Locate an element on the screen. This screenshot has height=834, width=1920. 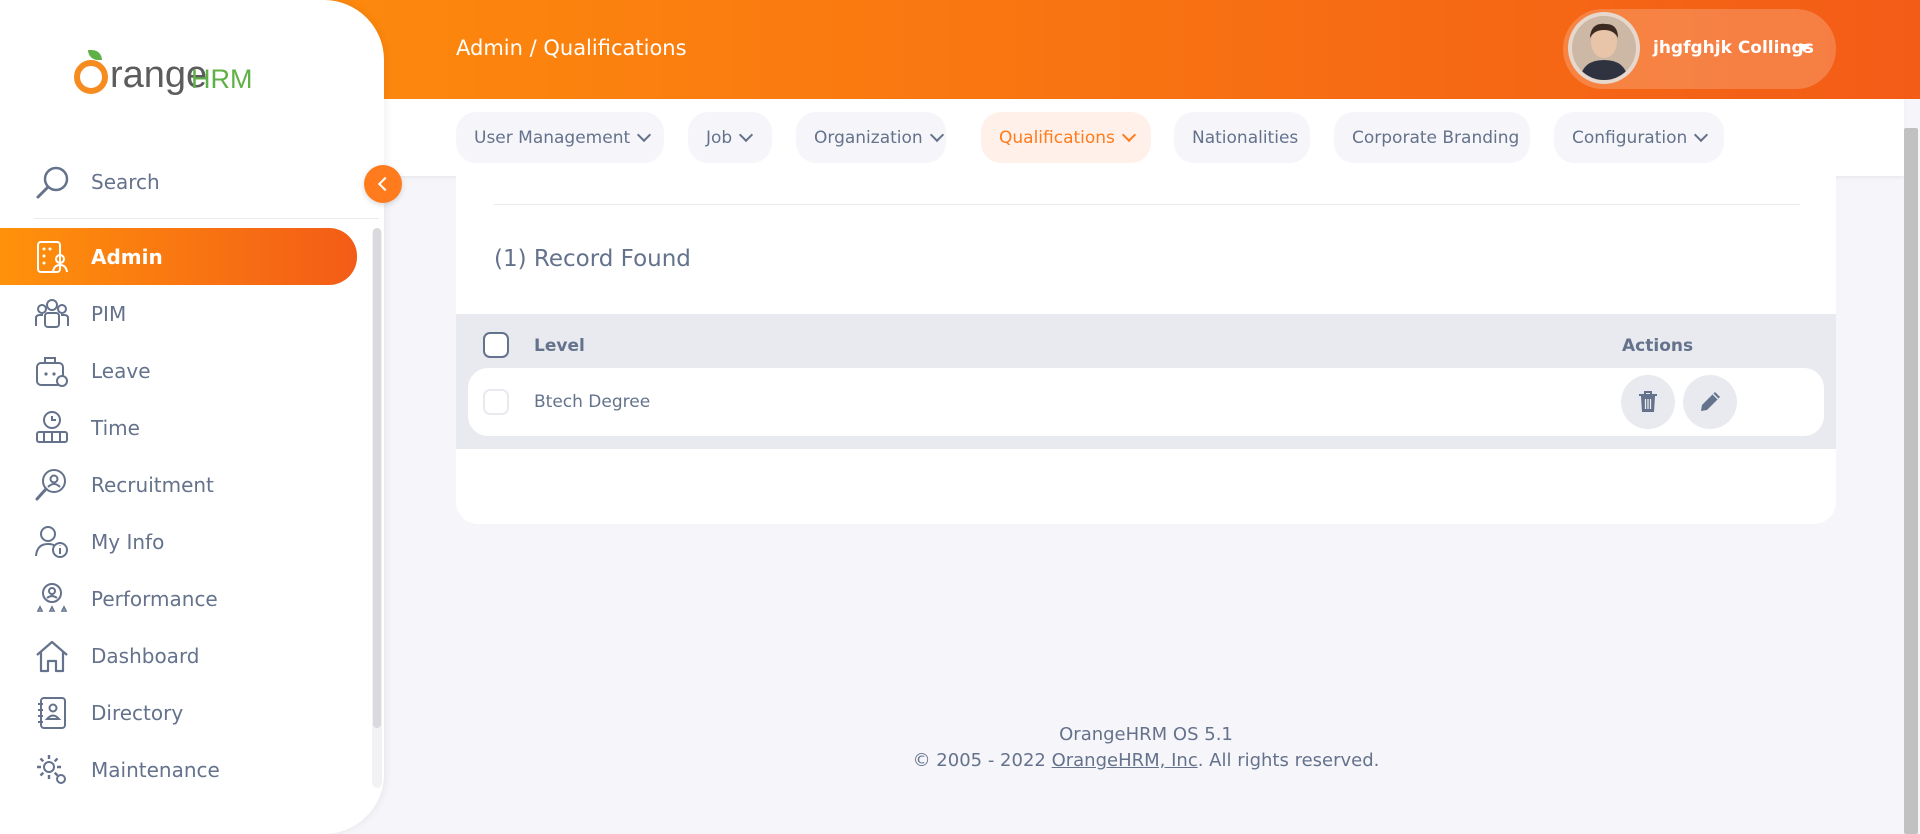
breadcrumb: Admin / Qualifications is located at coordinates (571, 48).